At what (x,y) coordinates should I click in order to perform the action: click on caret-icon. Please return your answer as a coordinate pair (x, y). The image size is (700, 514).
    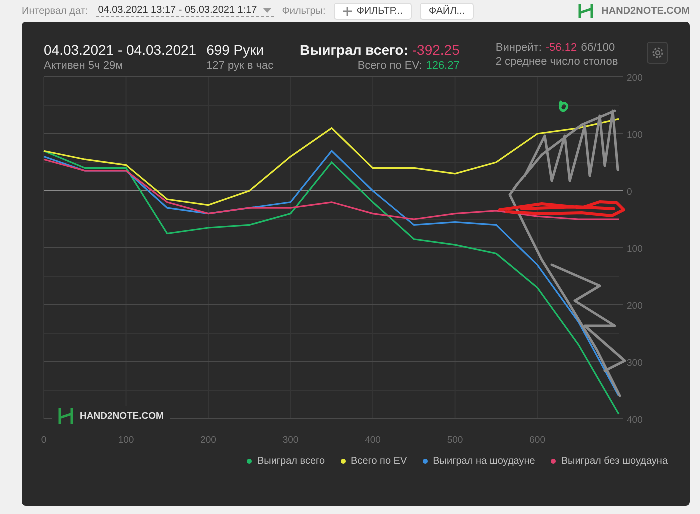
    Looking at the image, I should click on (267, 11).